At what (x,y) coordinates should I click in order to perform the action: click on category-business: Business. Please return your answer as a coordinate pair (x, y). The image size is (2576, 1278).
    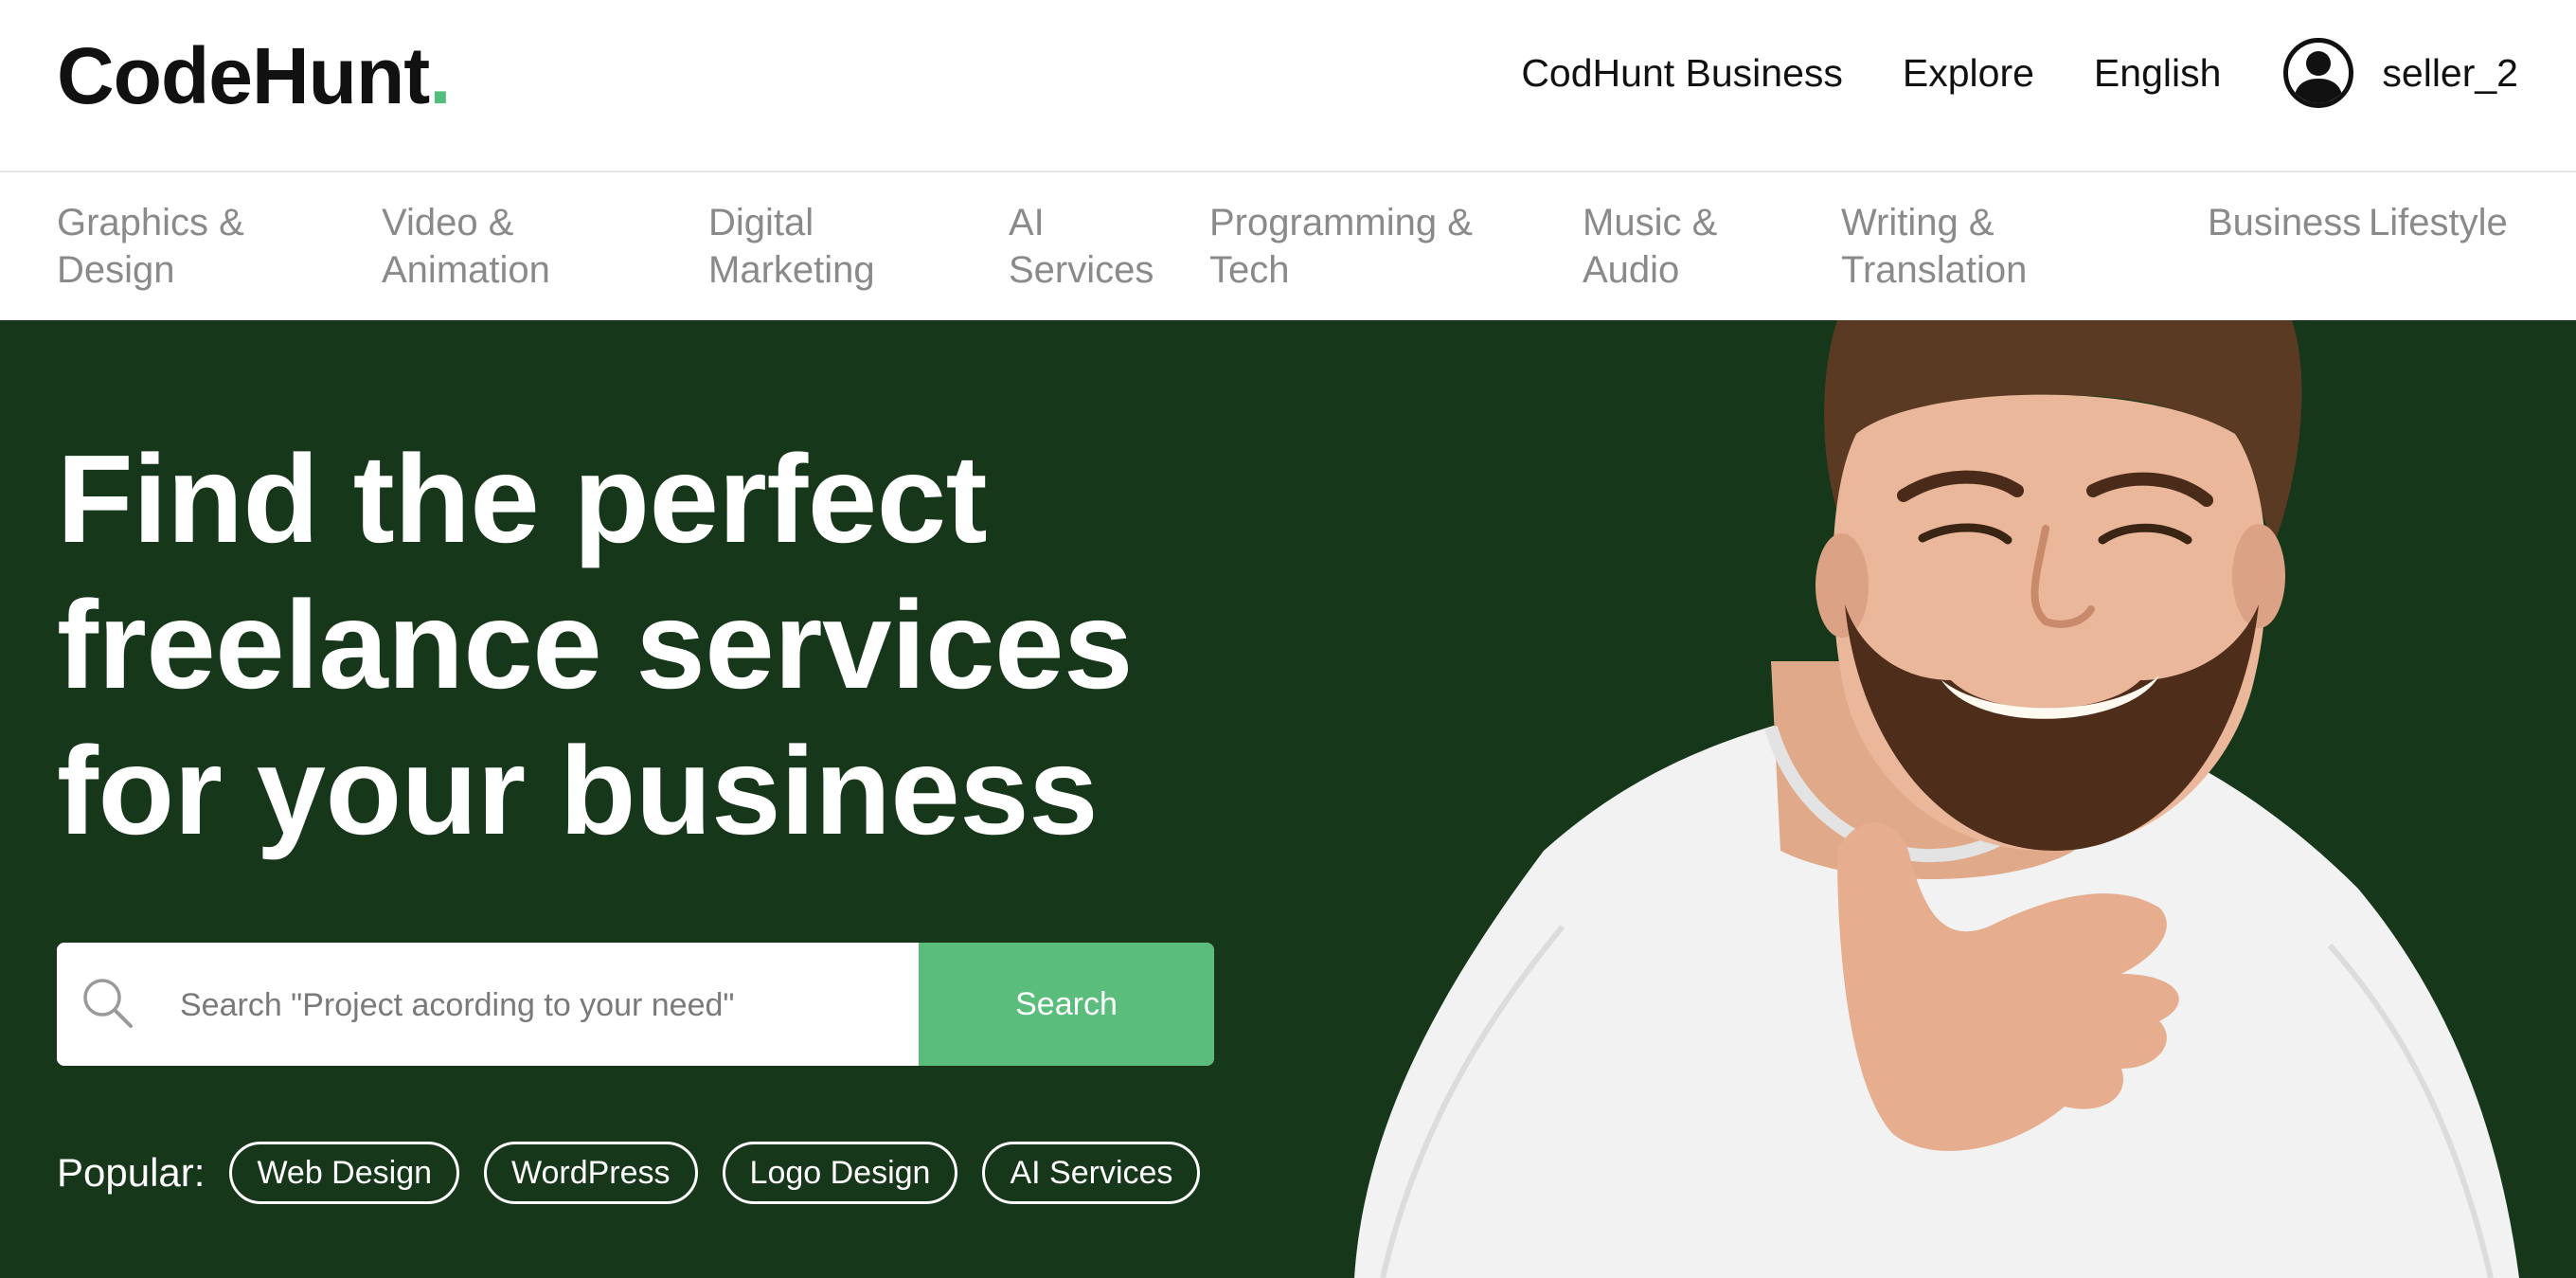
    Looking at the image, I should click on (2284, 222).